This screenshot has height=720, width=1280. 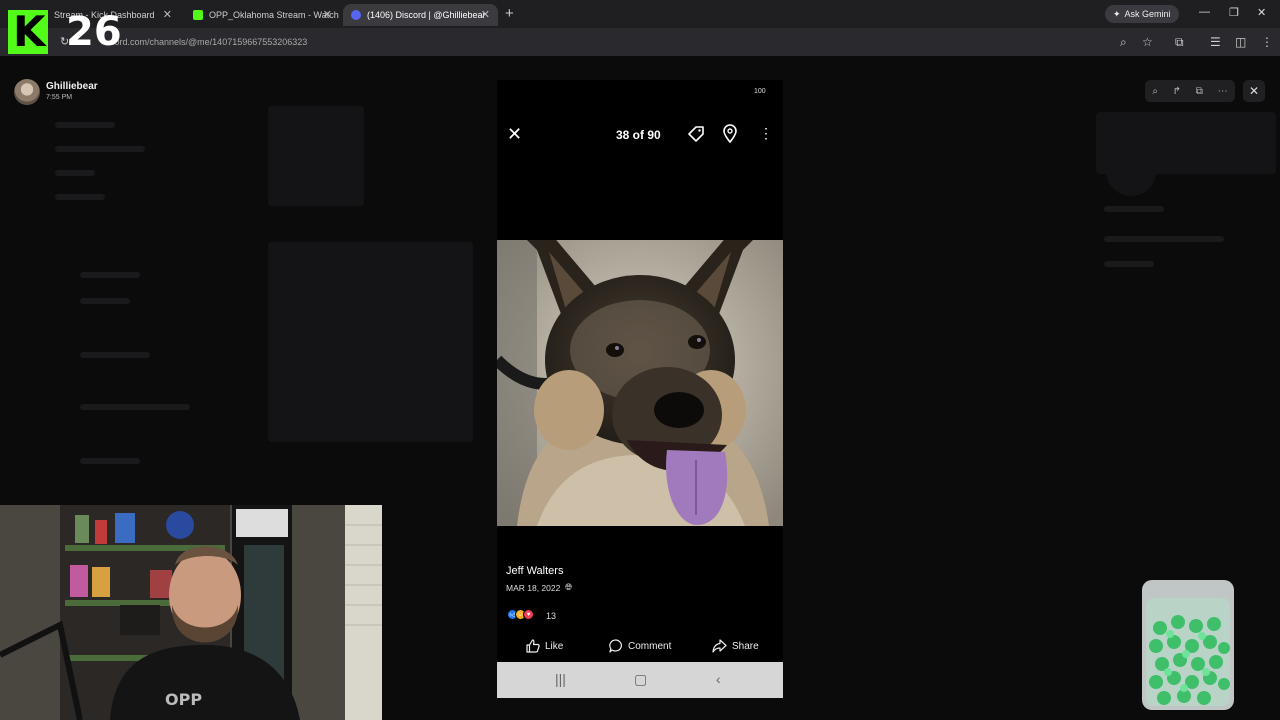 I want to click on gemini-label: Ask Gemini, so click(x=1147, y=14).